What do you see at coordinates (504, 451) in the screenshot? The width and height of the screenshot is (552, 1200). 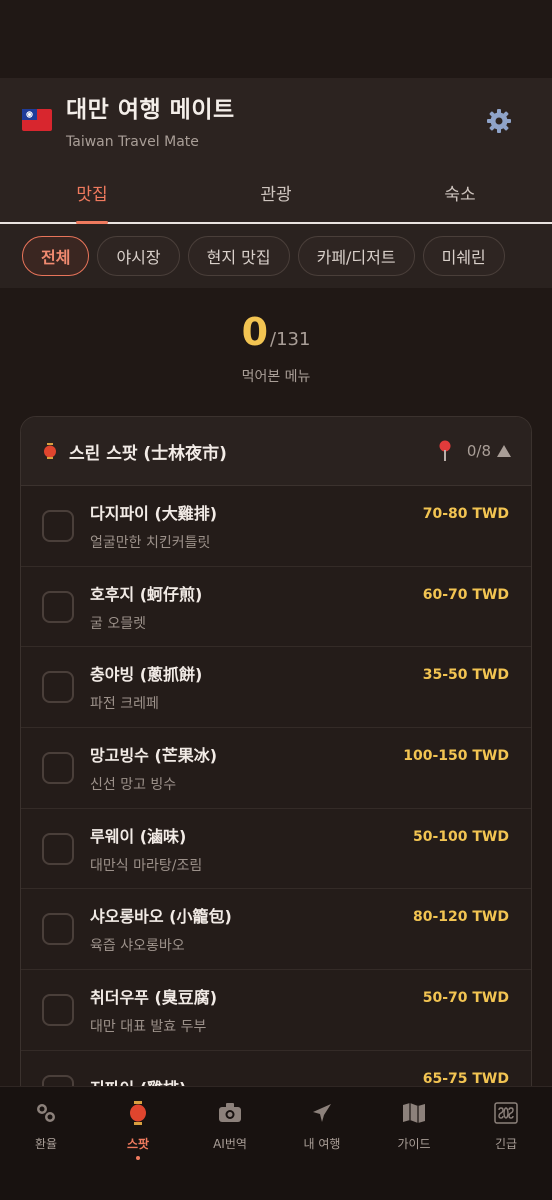 I see `collapse-caret-icon` at bounding box center [504, 451].